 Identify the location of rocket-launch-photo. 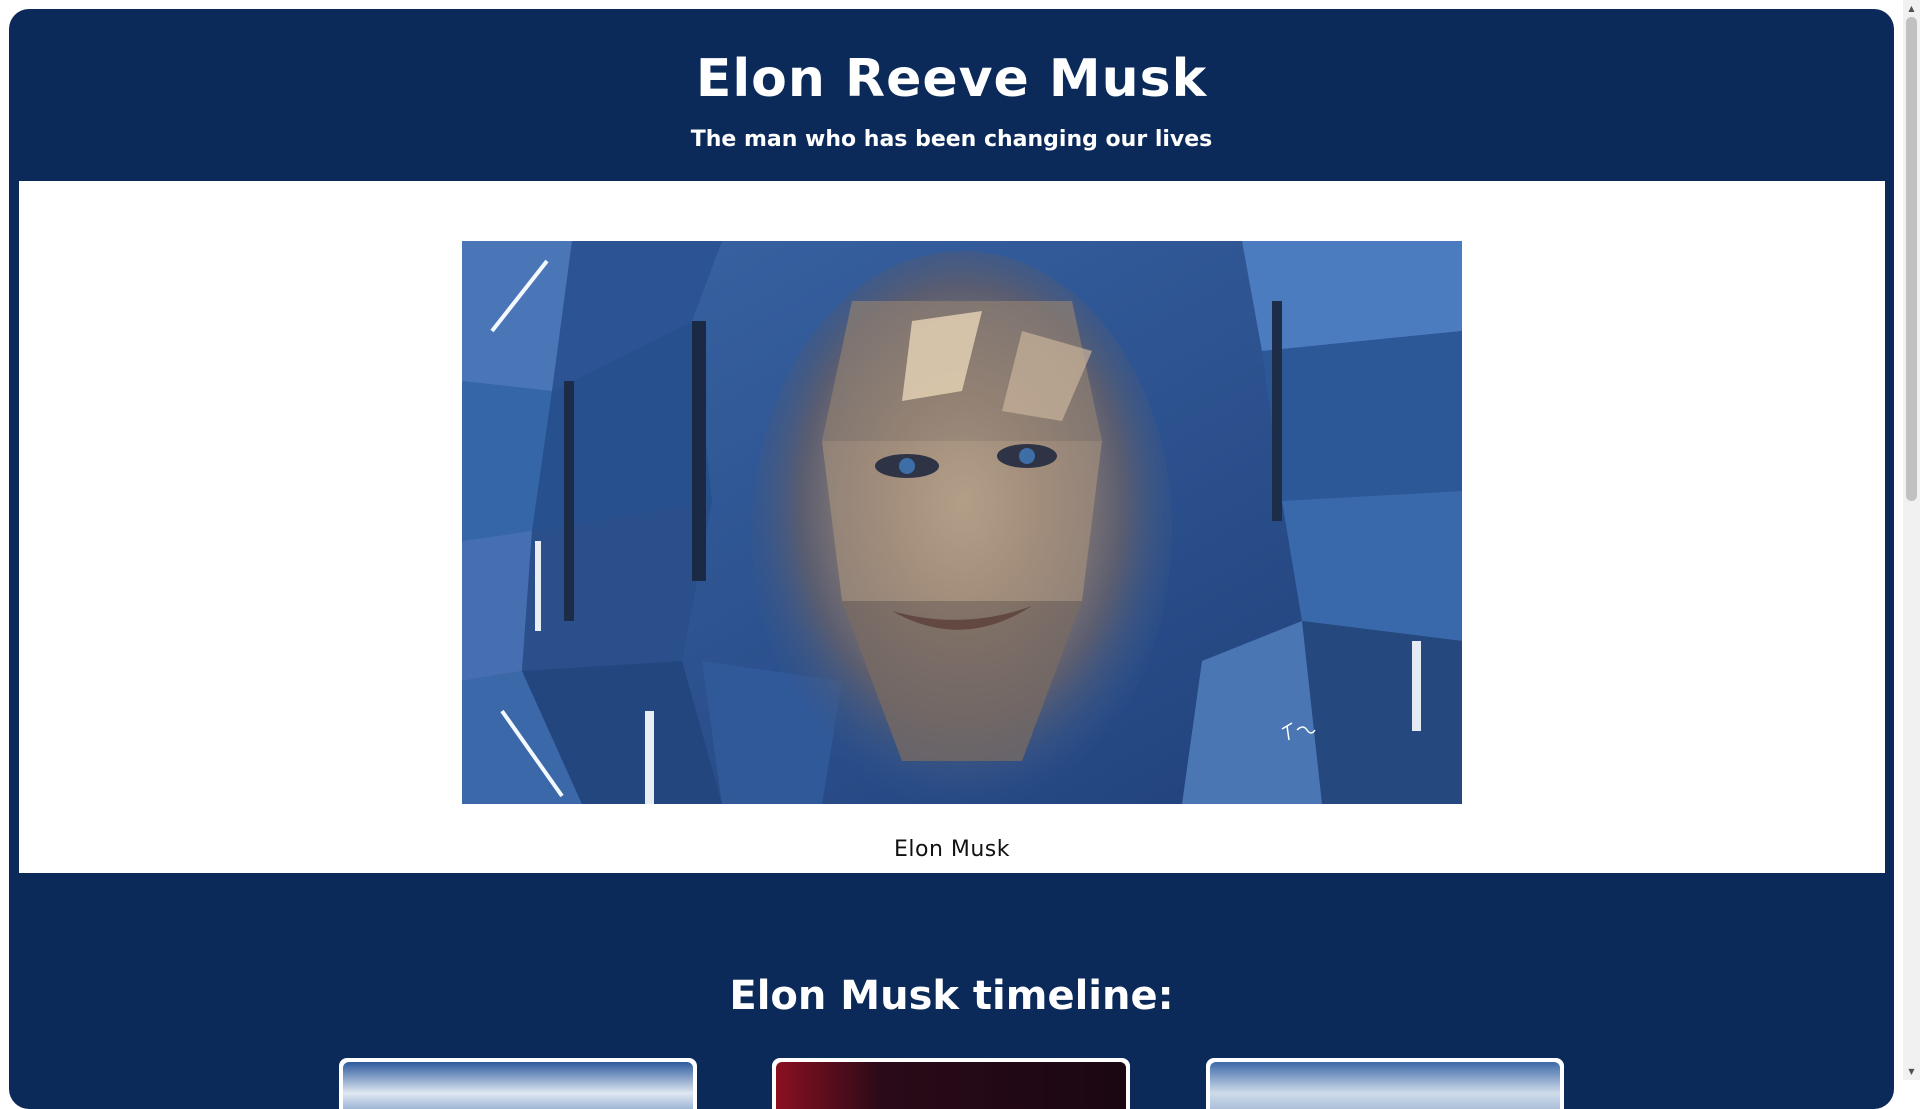
(518, 1085).